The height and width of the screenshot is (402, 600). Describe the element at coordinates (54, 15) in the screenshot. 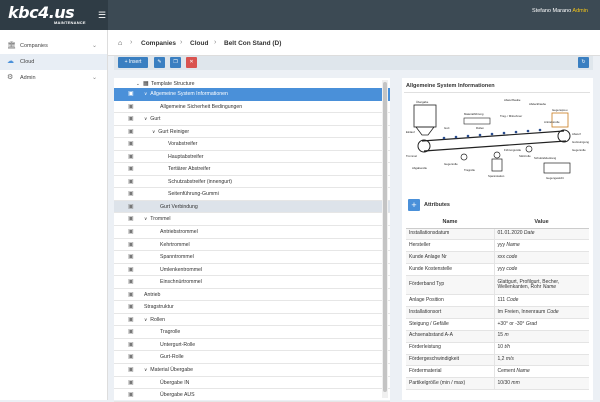

I see `logo: kbc4.us MAINTENANCE` at that location.